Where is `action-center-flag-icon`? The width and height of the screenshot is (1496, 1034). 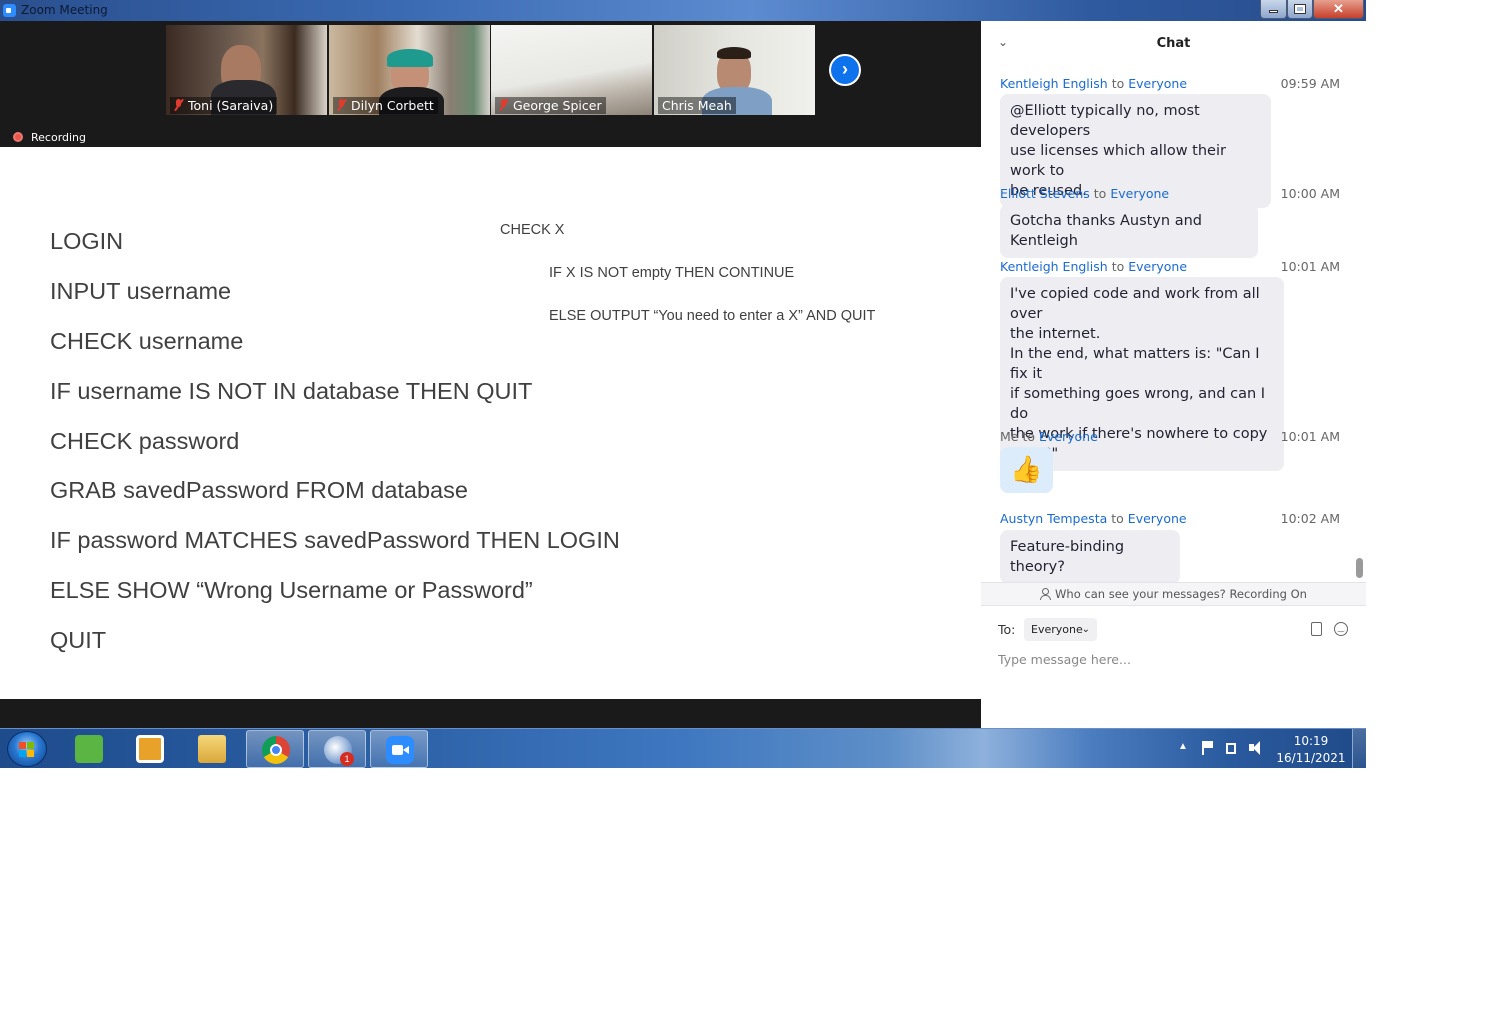 action-center-flag-icon is located at coordinates (1207, 748).